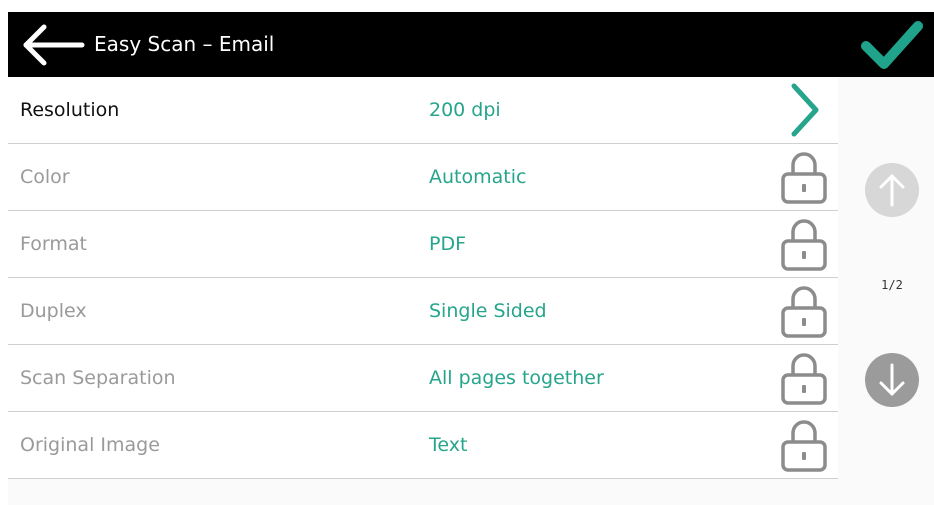 The width and height of the screenshot is (934, 505). I want to click on scroll-up-button, so click(892, 190).